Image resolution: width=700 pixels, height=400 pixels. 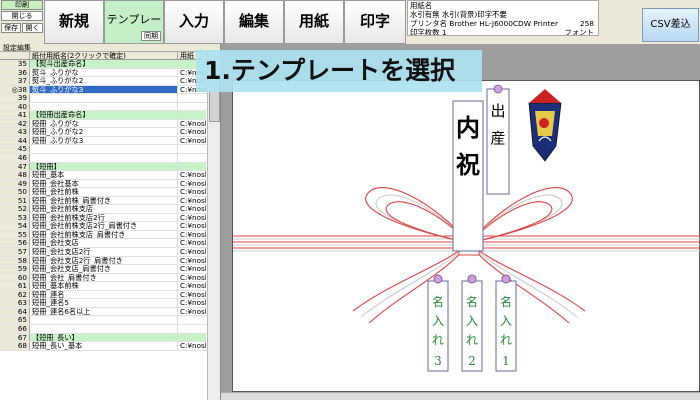 I want to click on table-row: 50短冊_会社前株C:¥nosl20, so click(x=110, y=192).